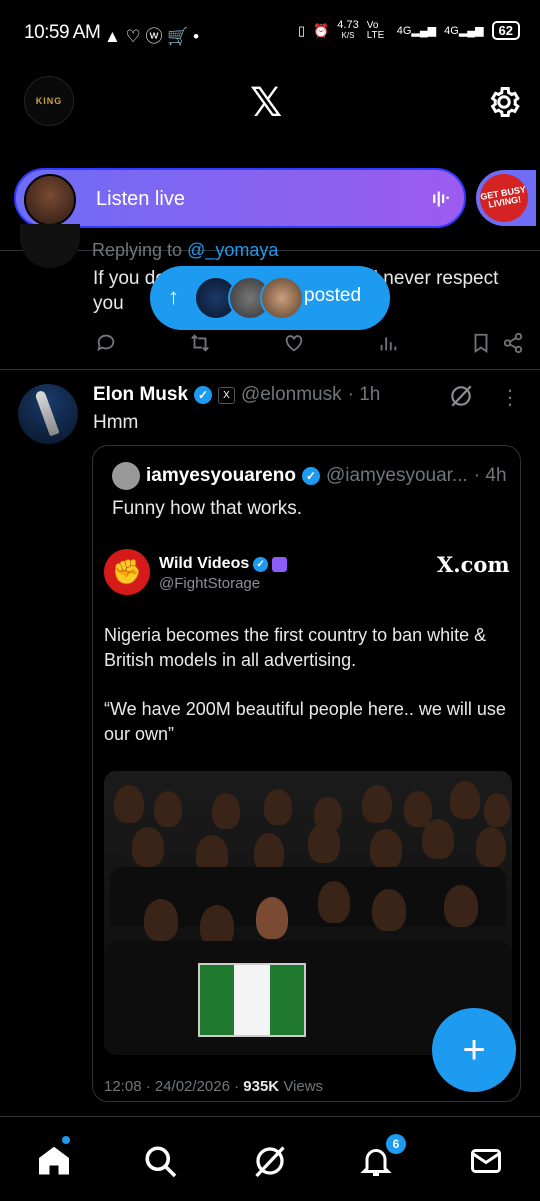 The image size is (540, 1201). Describe the element at coordinates (513, 343) in the screenshot. I see `share-icon` at that location.